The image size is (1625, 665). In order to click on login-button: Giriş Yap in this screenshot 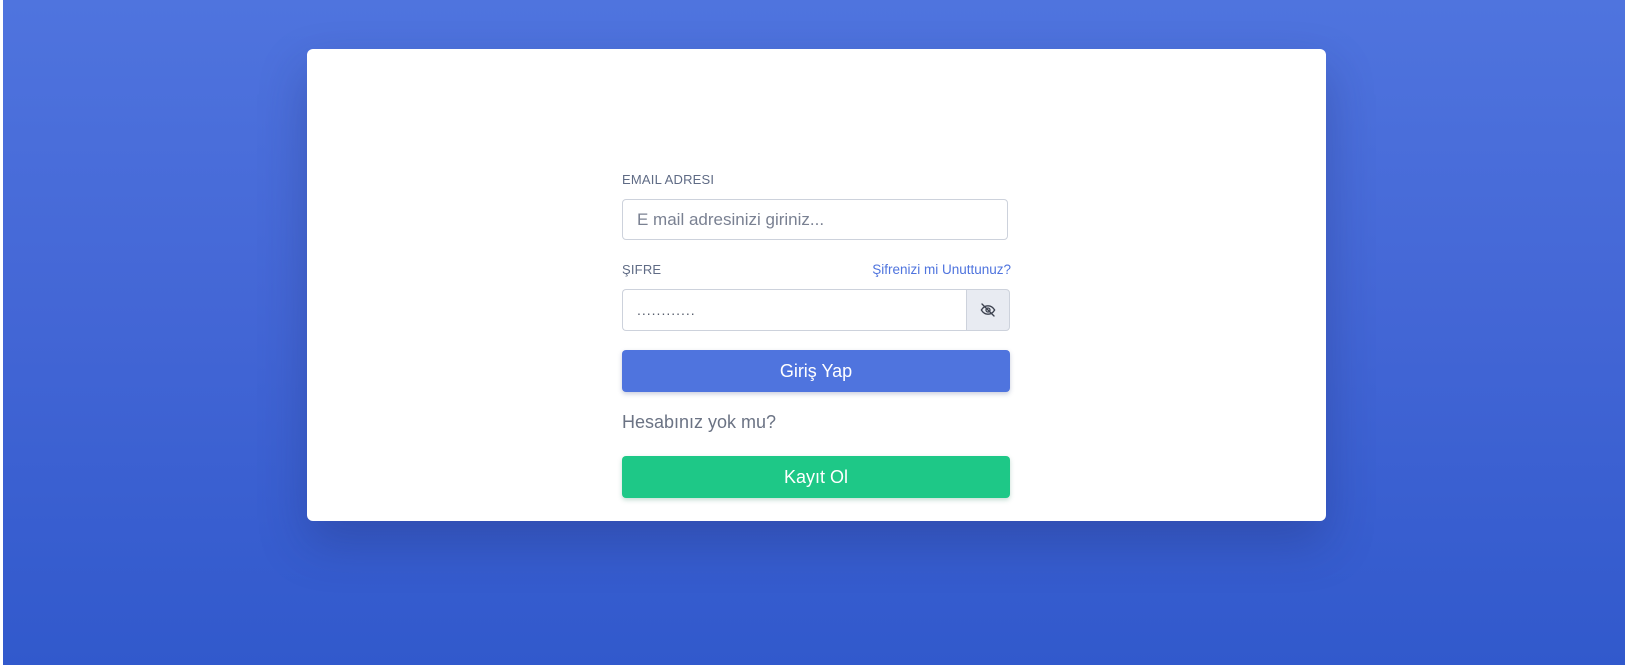, I will do `click(816, 371)`.